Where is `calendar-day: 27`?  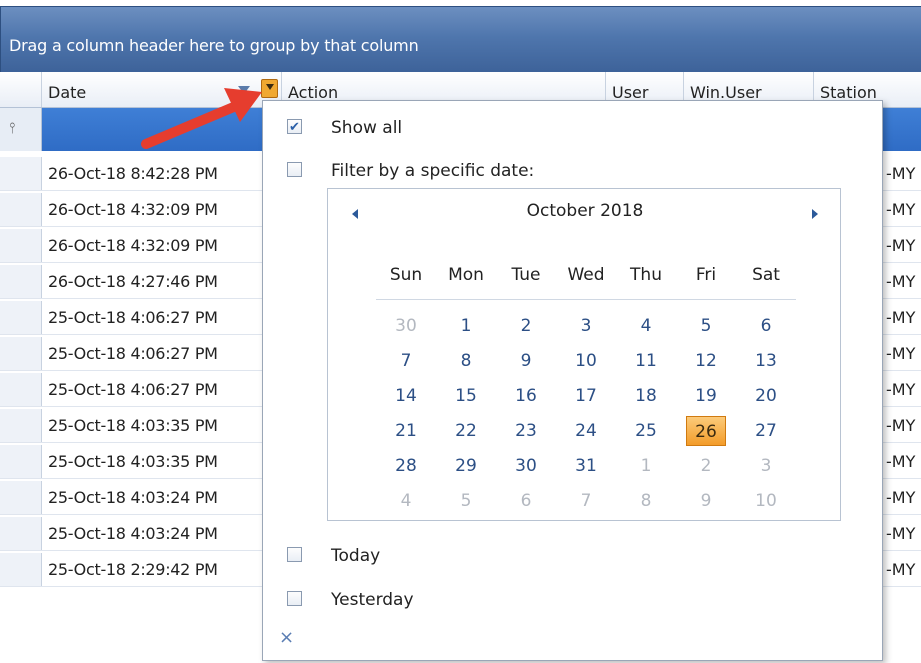 calendar-day: 27 is located at coordinates (766, 431).